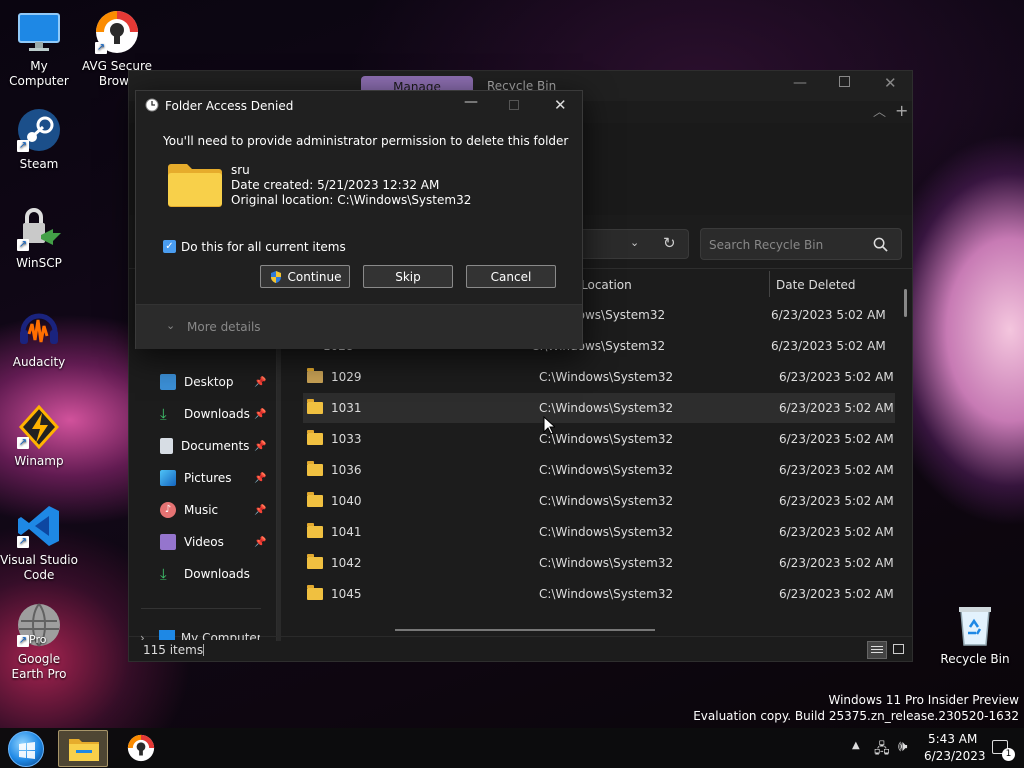  What do you see at coordinates (890, 83) in the screenshot?
I see `close-button: ✕` at bounding box center [890, 83].